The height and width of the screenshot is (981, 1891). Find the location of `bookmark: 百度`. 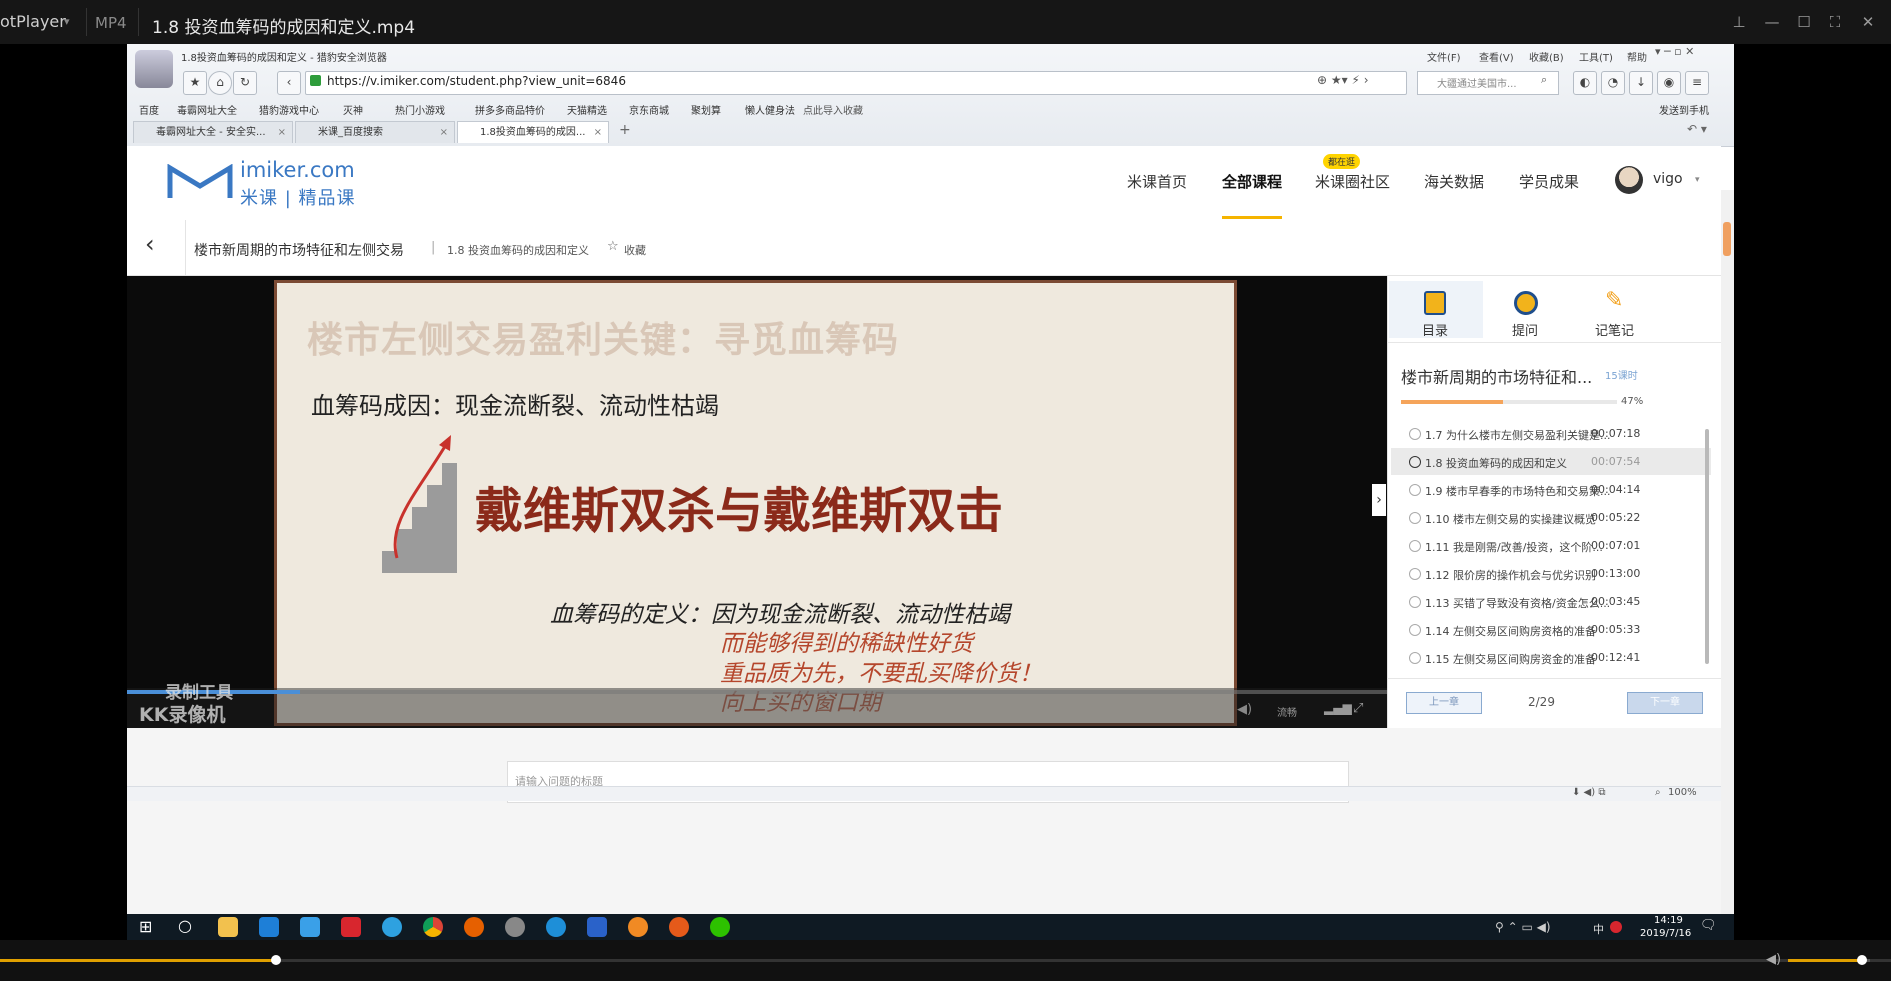

bookmark: 百度 is located at coordinates (149, 109).